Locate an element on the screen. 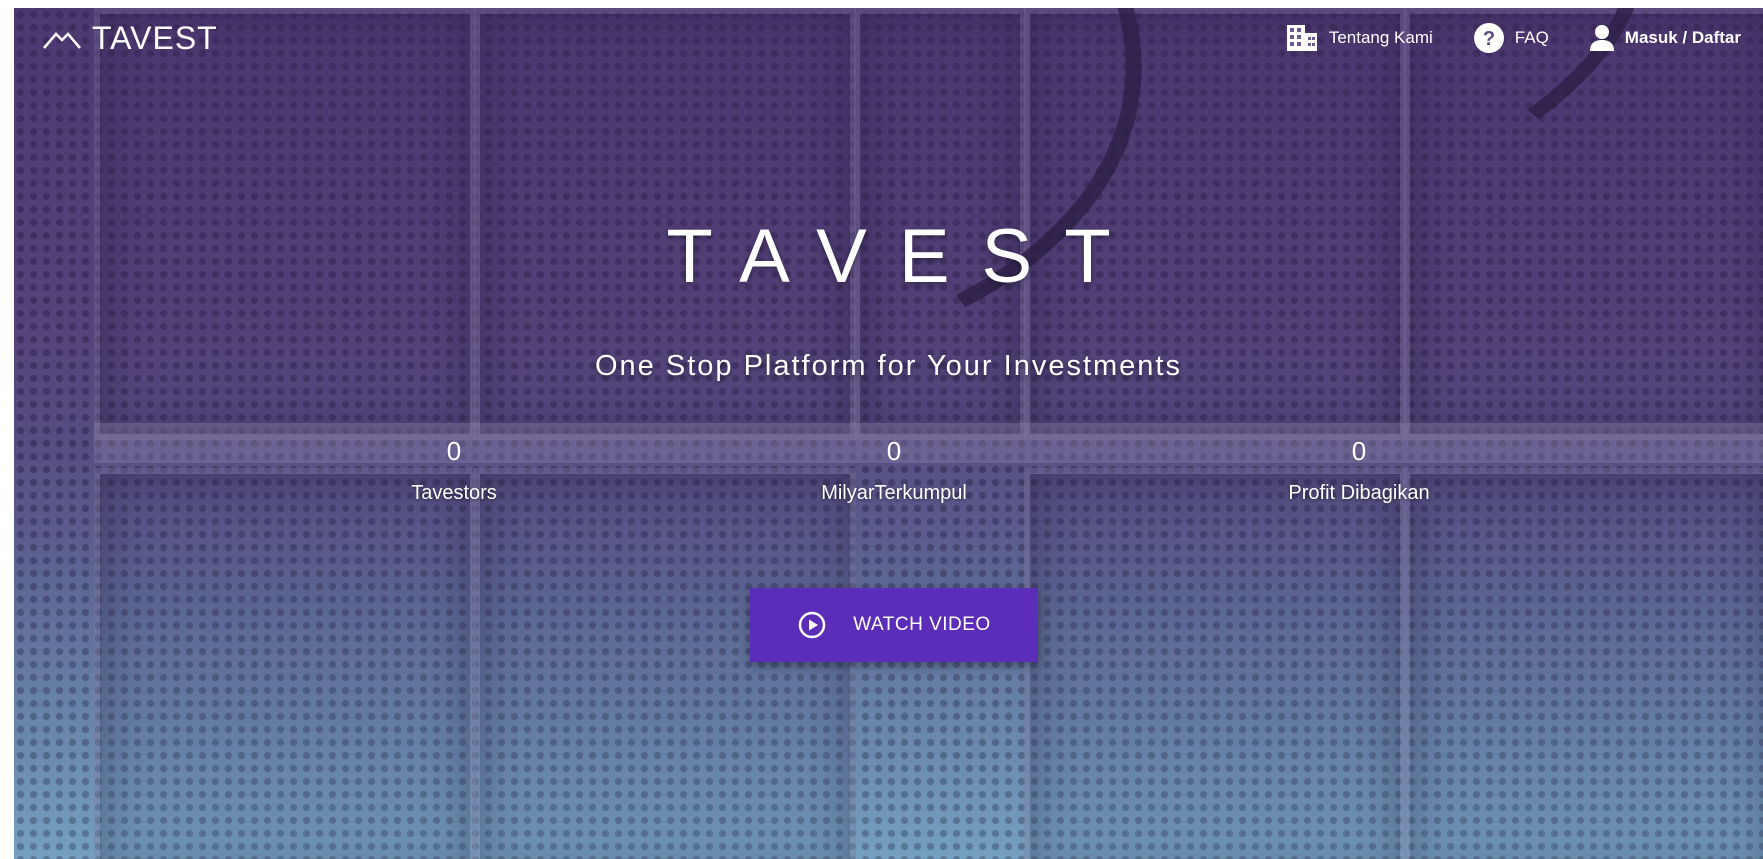 The width and height of the screenshot is (1763, 859). watch-video-label: WATCH VIDEO is located at coordinates (922, 624).